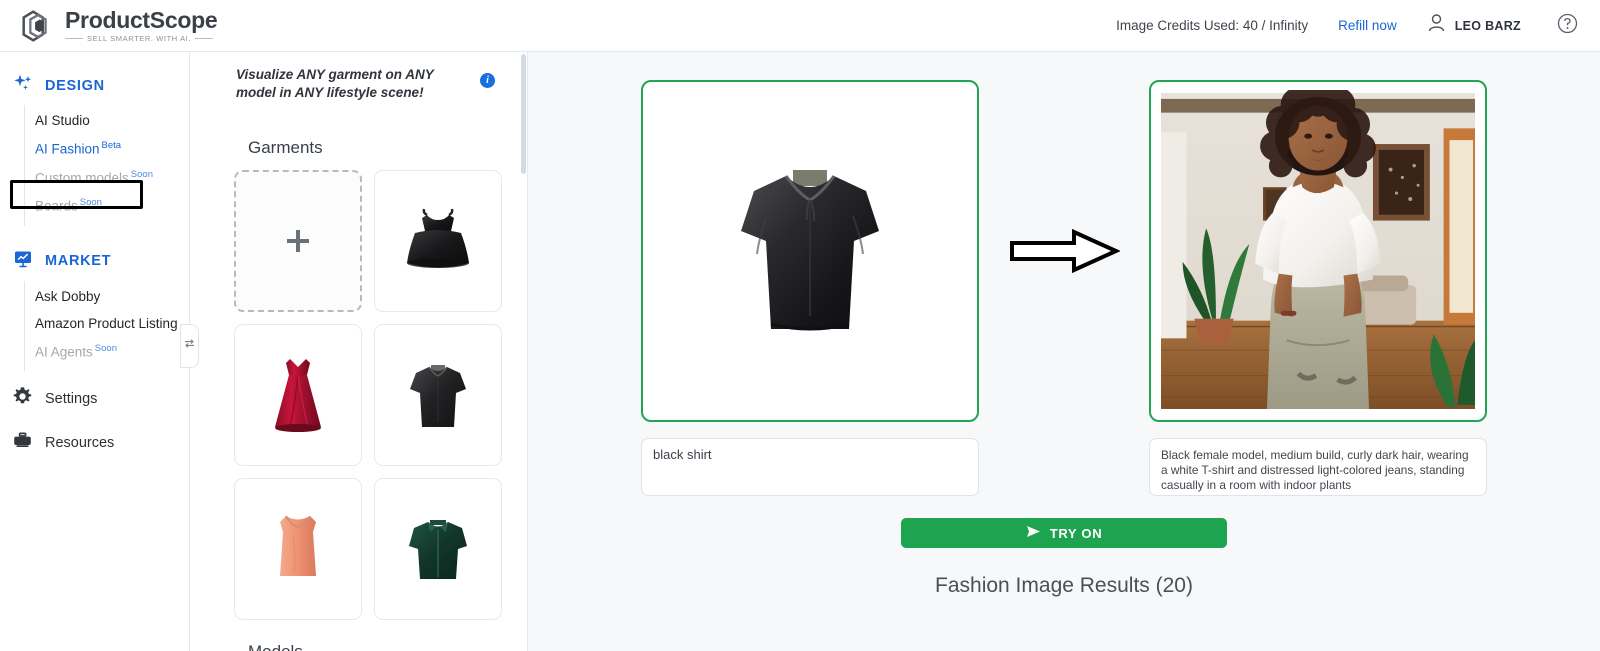 This screenshot has width=1600, height=651. I want to click on sidebar-item-resources-label: Resources, so click(80, 443).